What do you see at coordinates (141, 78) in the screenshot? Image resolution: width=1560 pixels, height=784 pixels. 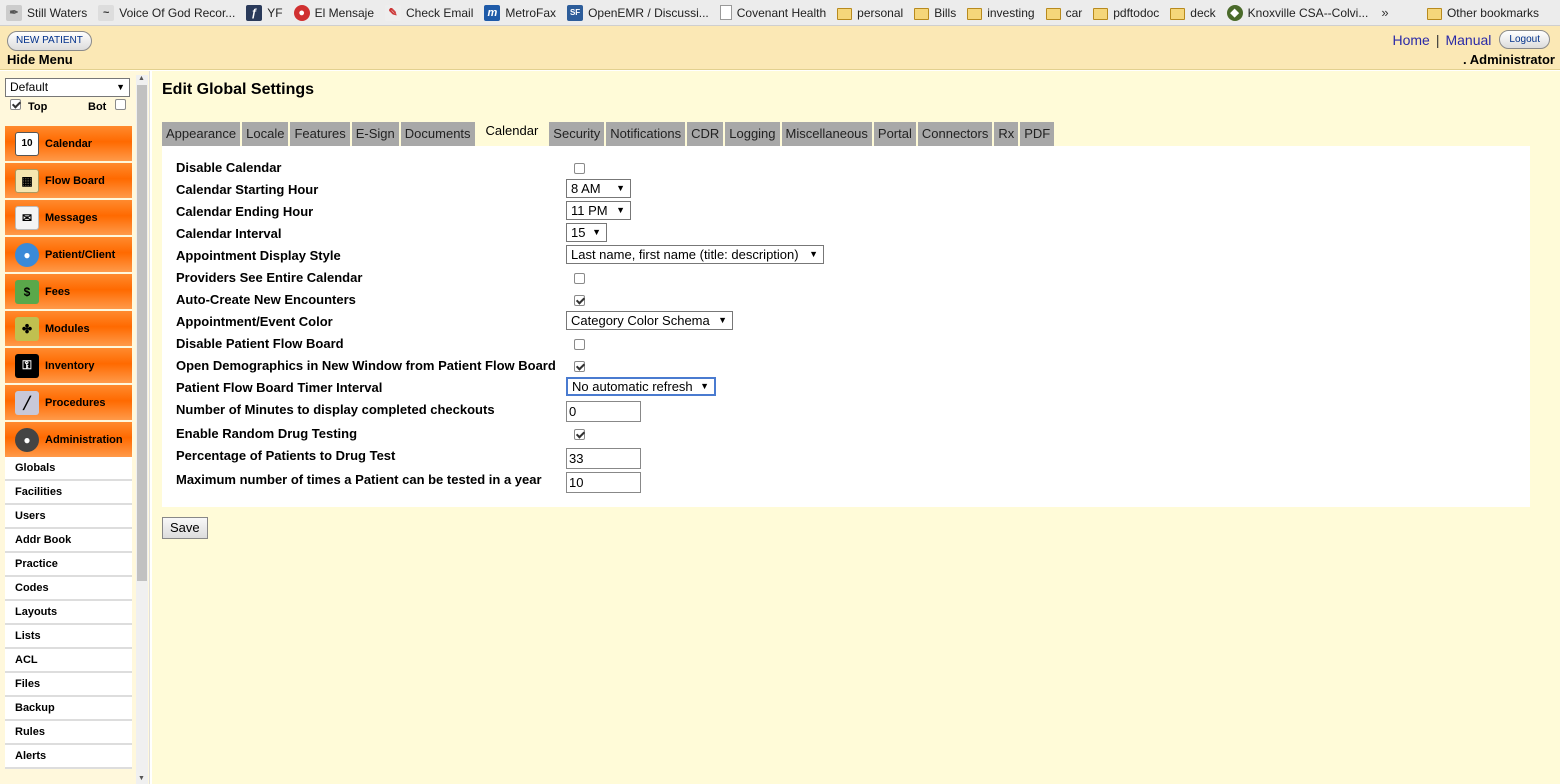 I see `scroll-up-arrow-icon: ▲` at bounding box center [141, 78].